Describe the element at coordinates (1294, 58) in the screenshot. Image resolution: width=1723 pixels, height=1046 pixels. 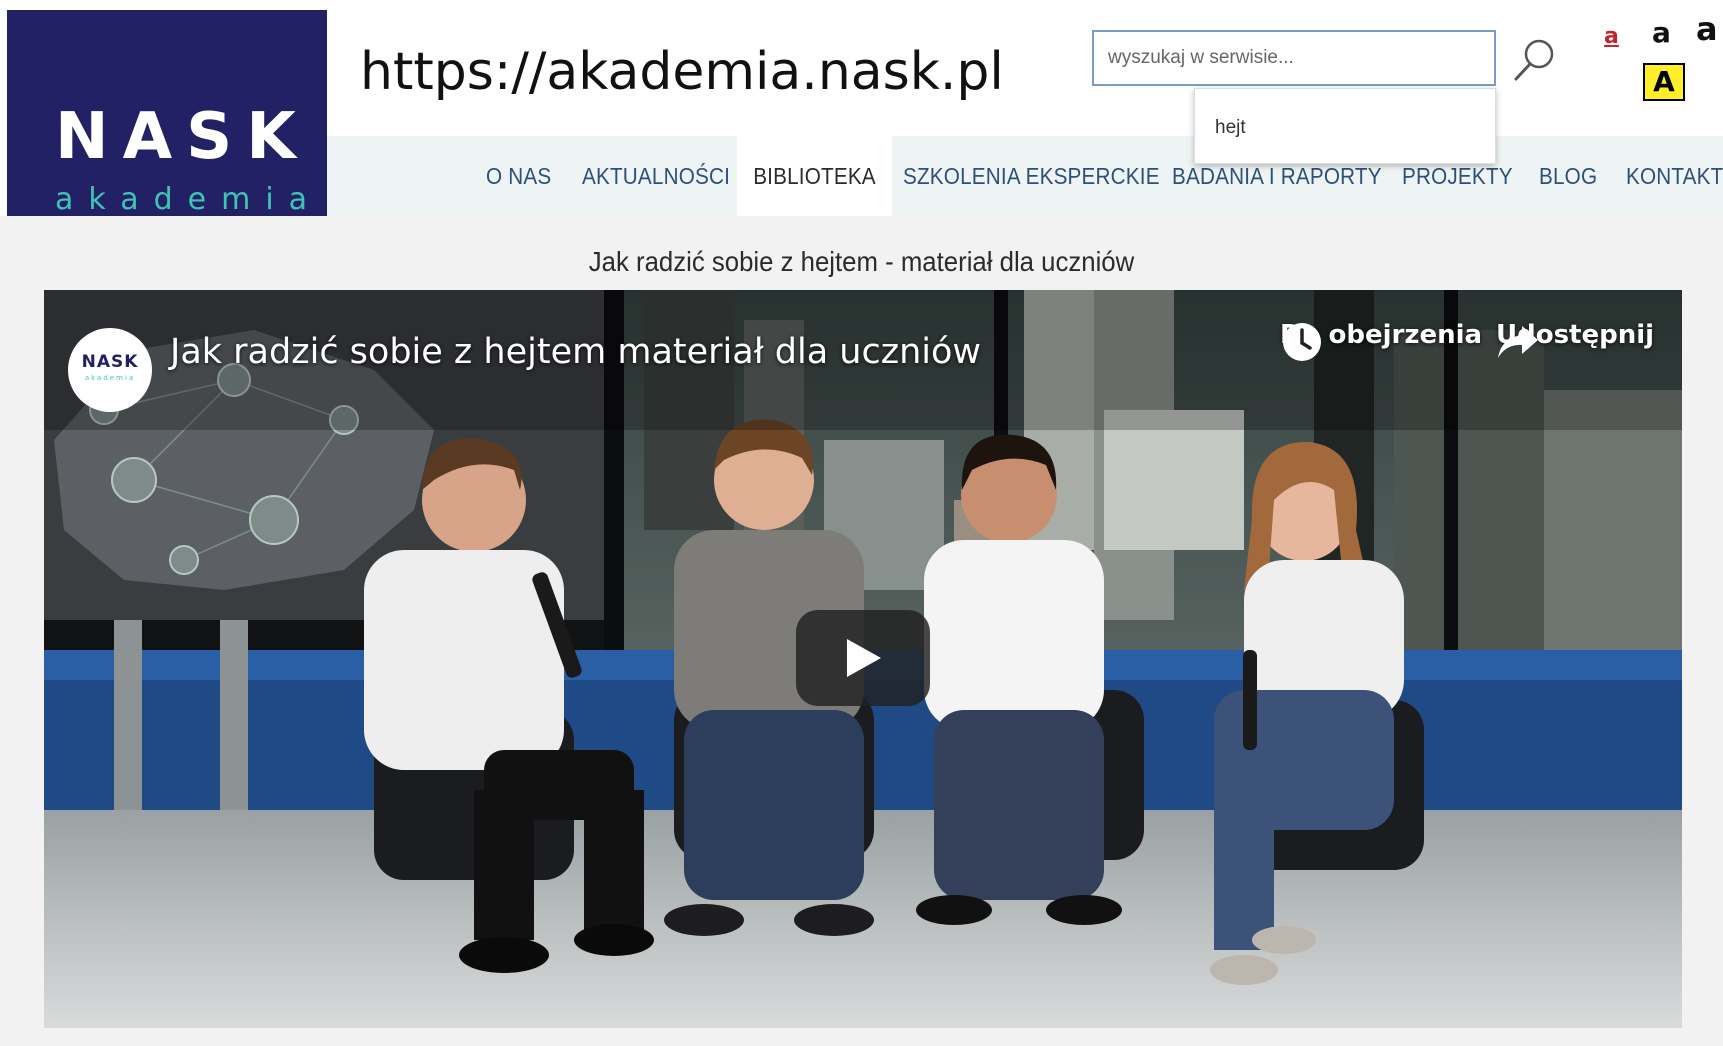
I see `search-input` at that location.